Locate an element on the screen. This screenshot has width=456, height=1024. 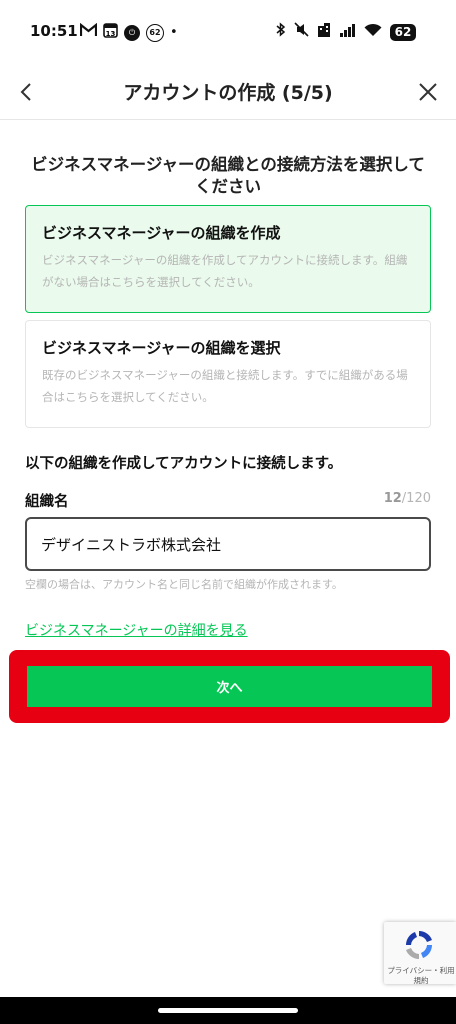
character-count-max: /120 is located at coordinates (416, 498).